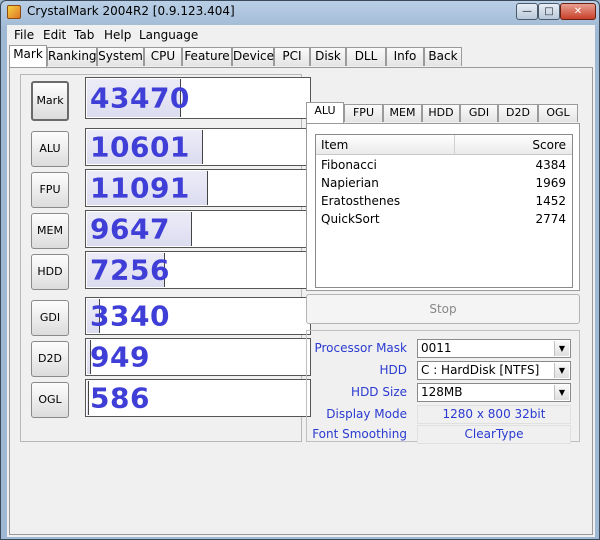 This screenshot has width=600, height=540. I want to click on menu-help: Help, so click(117, 35).